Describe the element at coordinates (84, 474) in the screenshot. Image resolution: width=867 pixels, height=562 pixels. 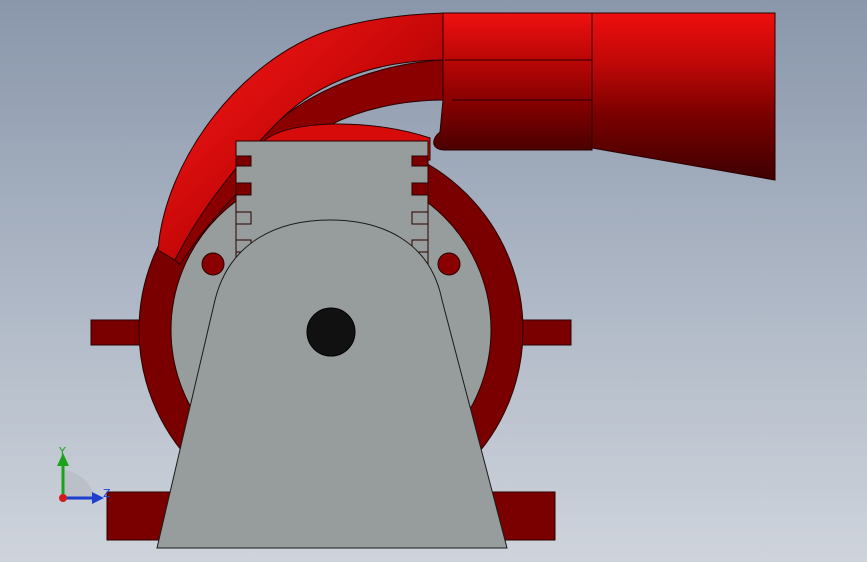
I see `coordinate-triad: Y Z` at that location.